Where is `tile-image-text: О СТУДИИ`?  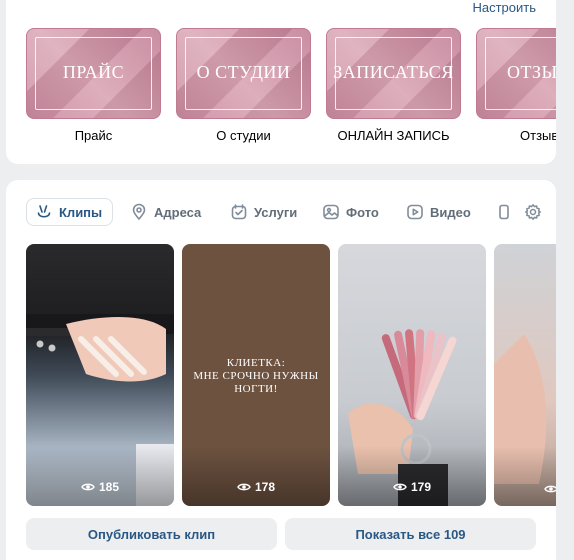 tile-image-text: О СТУДИИ is located at coordinates (243, 72).